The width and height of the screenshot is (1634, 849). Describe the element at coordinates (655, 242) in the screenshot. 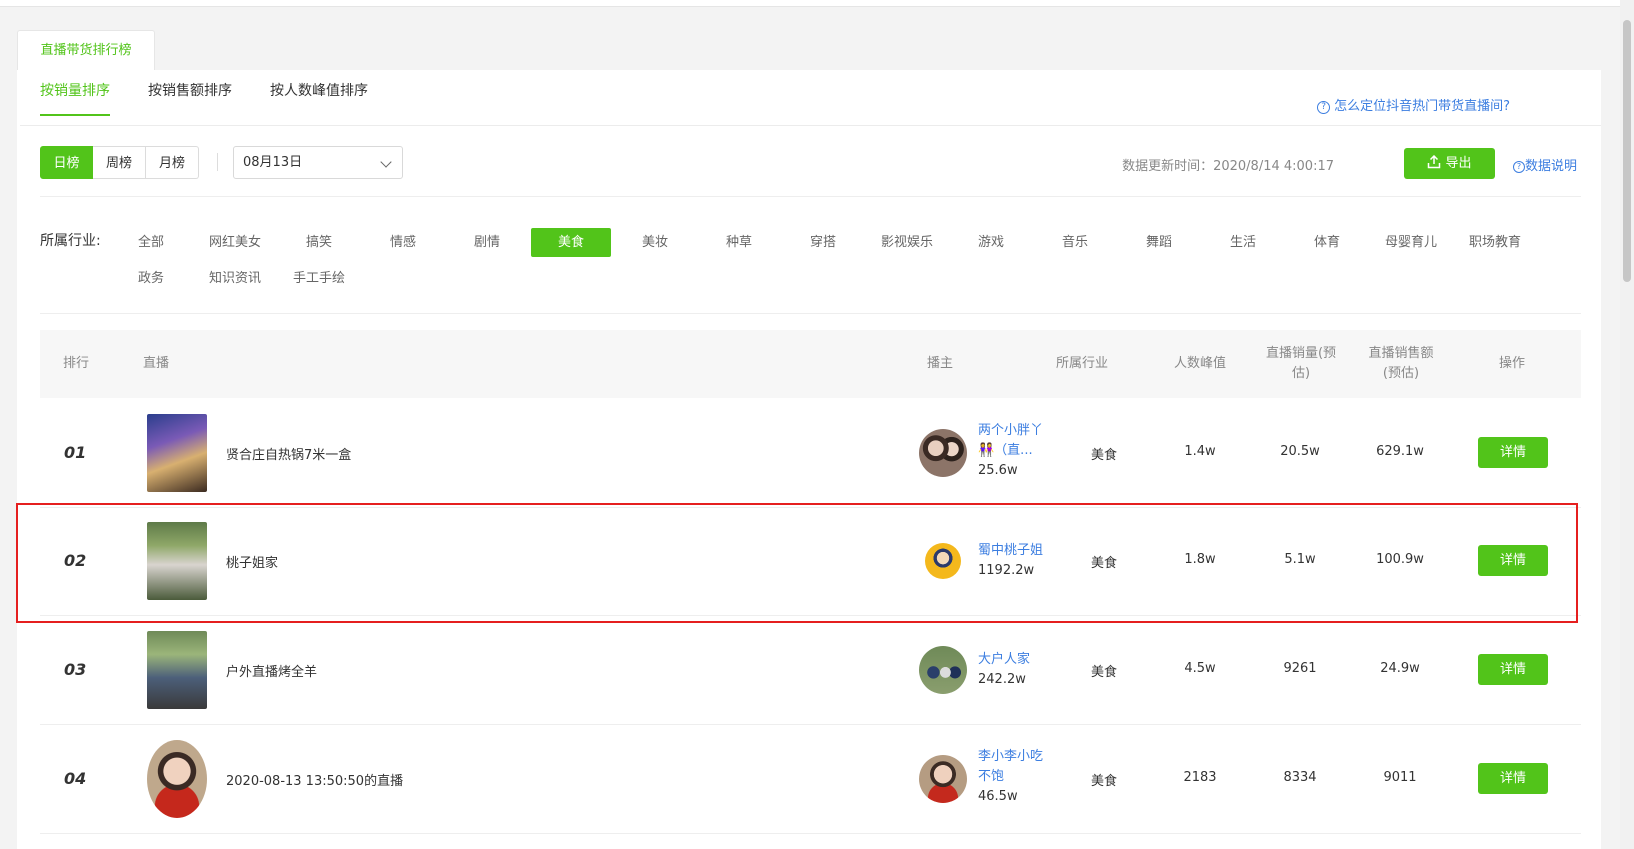

I see `industry-filter-item: 美妆` at that location.